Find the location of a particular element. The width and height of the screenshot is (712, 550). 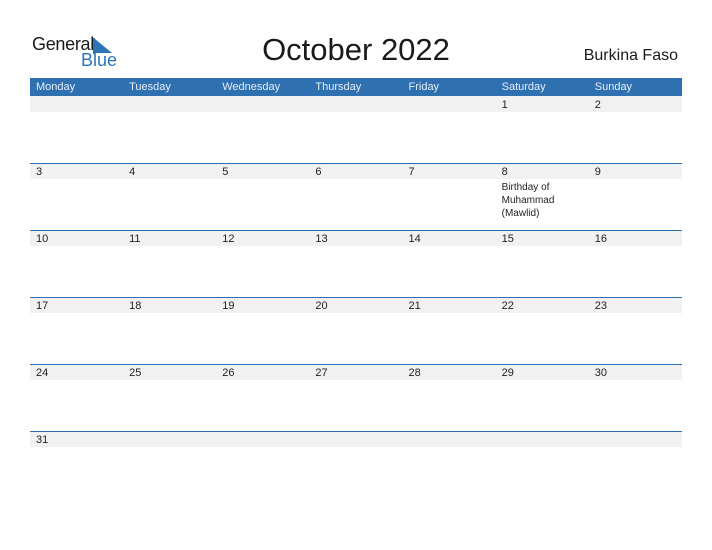

day-number: 1 is located at coordinates (504, 105).